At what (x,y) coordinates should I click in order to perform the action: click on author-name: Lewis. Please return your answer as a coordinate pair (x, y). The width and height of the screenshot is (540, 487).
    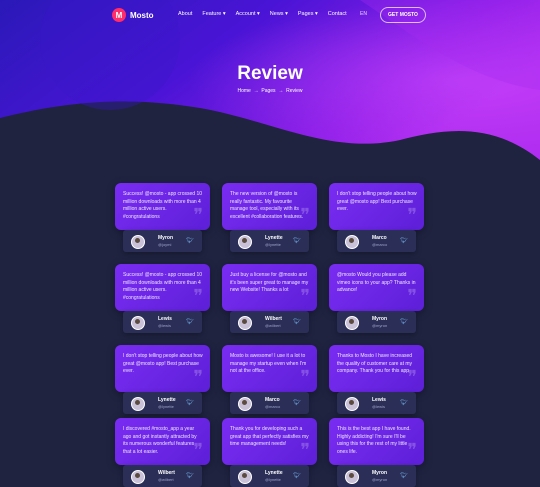
    Looking at the image, I should click on (379, 400).